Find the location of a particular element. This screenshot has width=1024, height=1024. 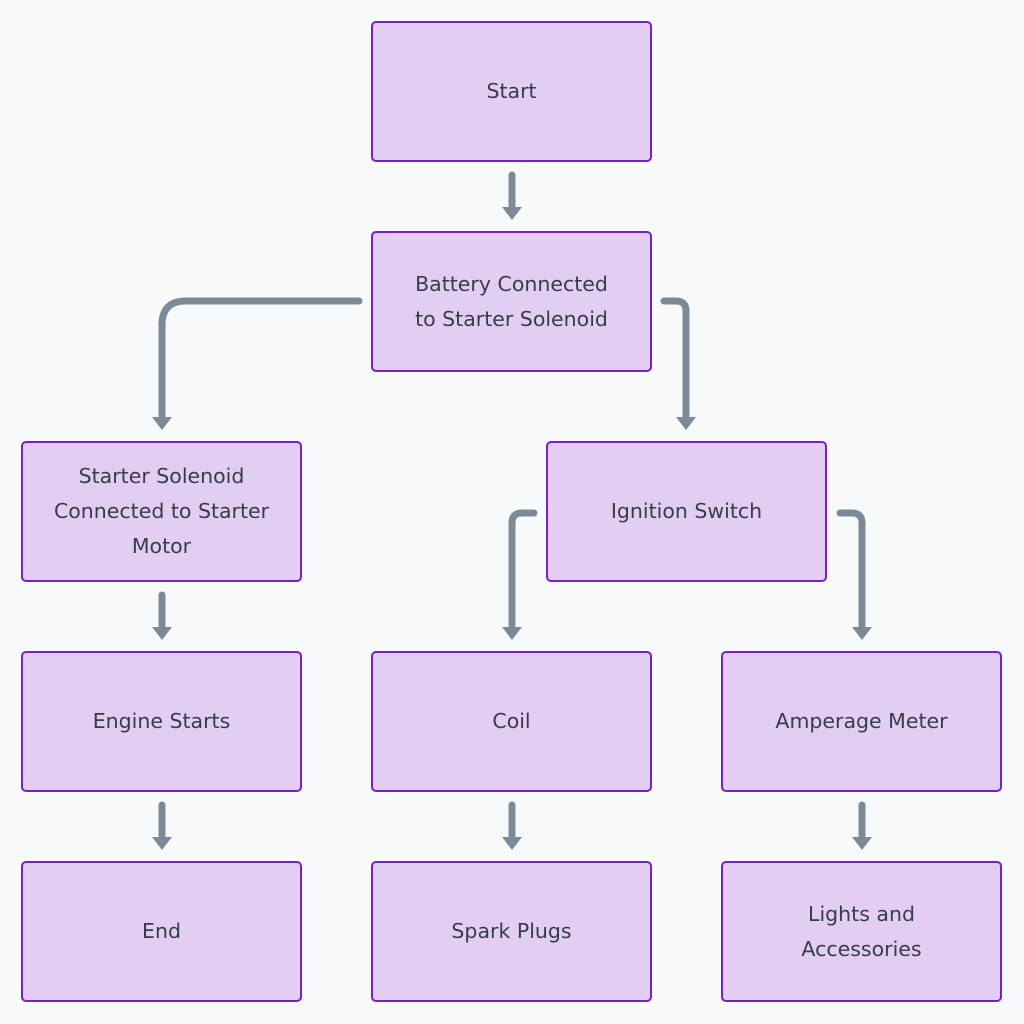

edge-ignition-to-coil is located at coordinates (520, 574).